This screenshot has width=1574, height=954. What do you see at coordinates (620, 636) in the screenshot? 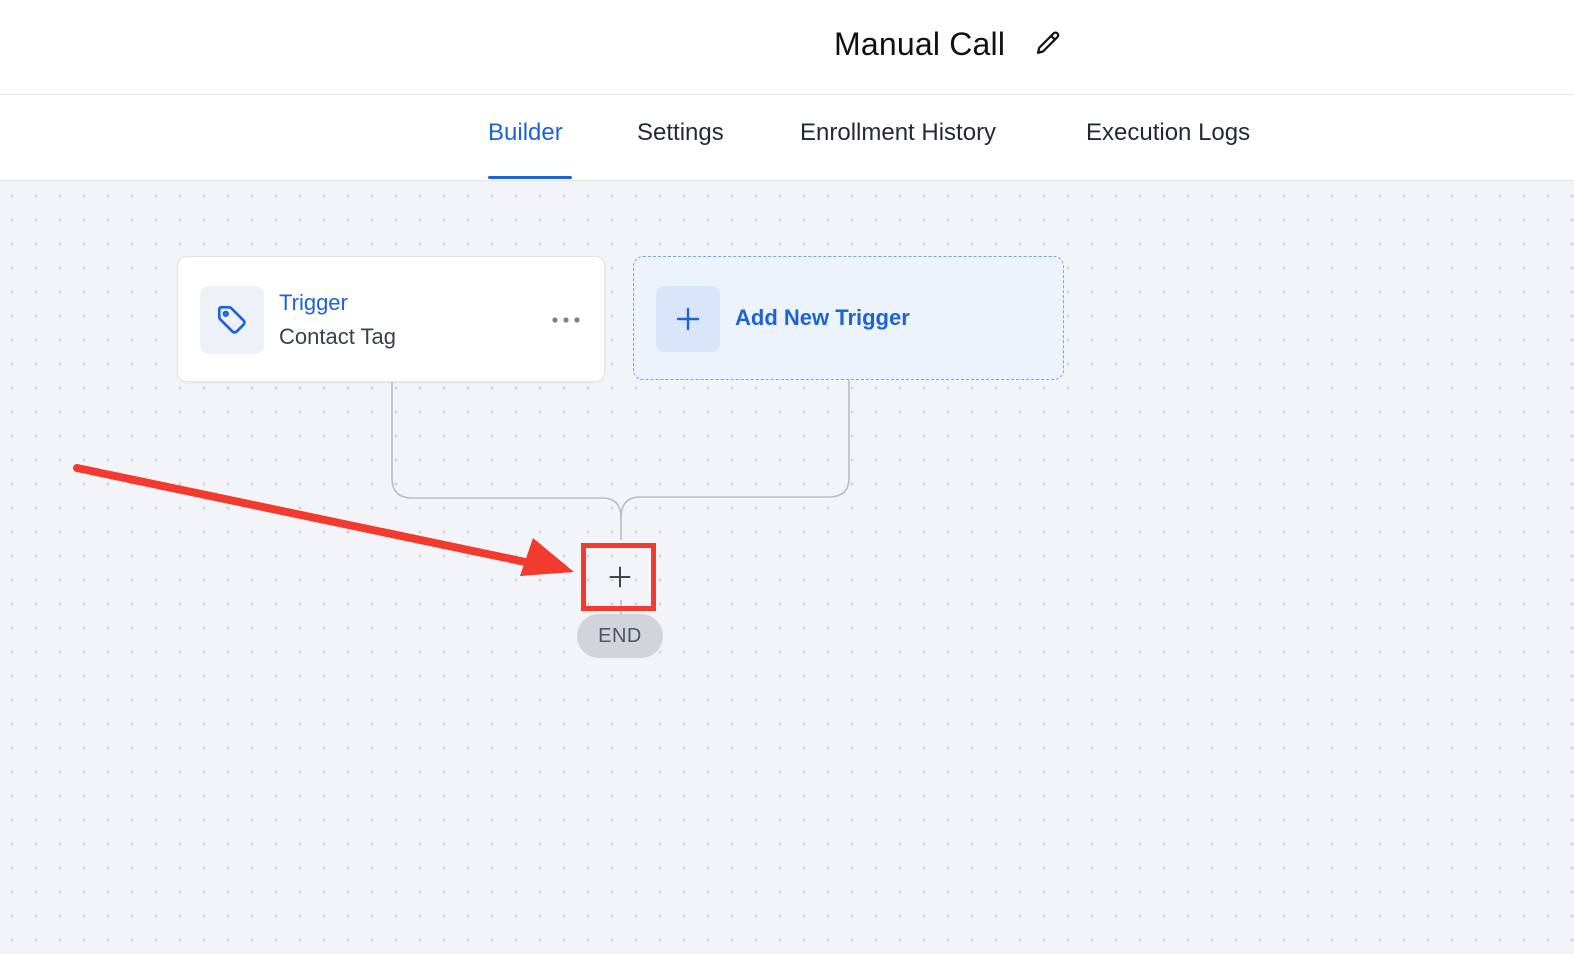
I see `end-node: END` at bounding box center [620, 636].